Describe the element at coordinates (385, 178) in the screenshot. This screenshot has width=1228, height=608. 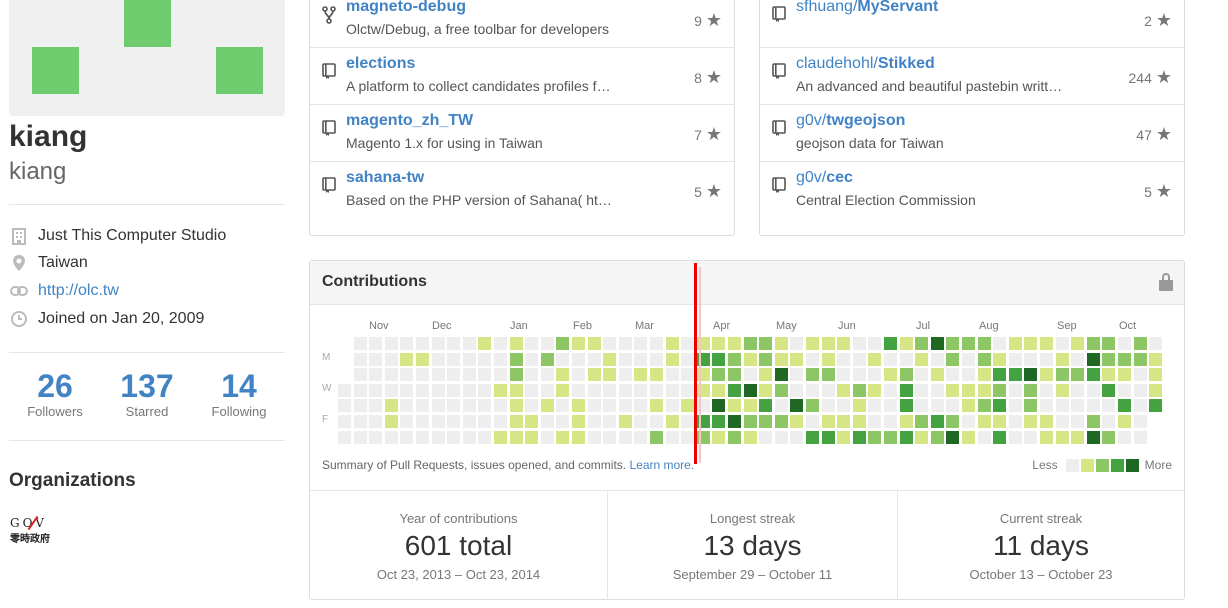
I see `repo-link: sahana-tw` at that location.